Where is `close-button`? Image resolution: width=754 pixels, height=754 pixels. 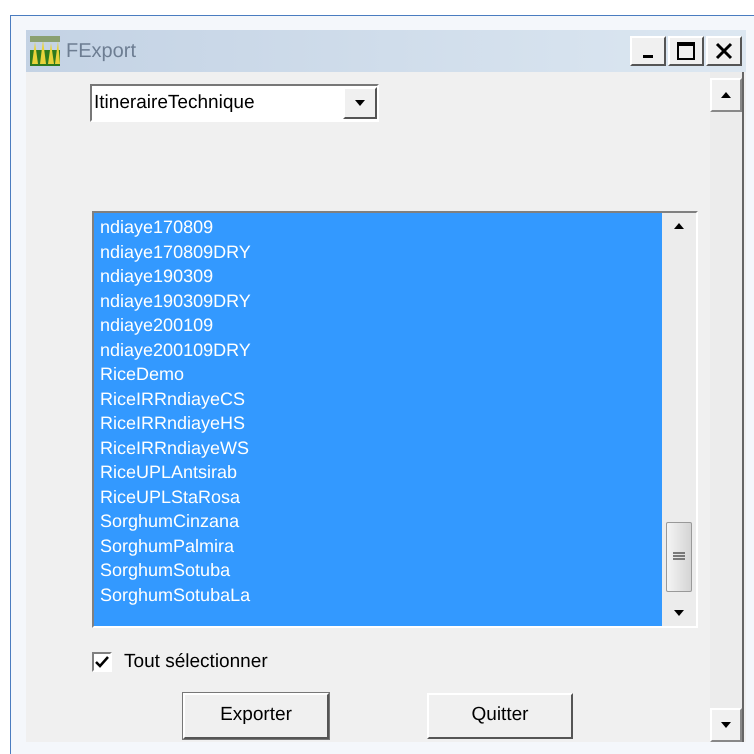 close-button is located at coordinates (724, 51).